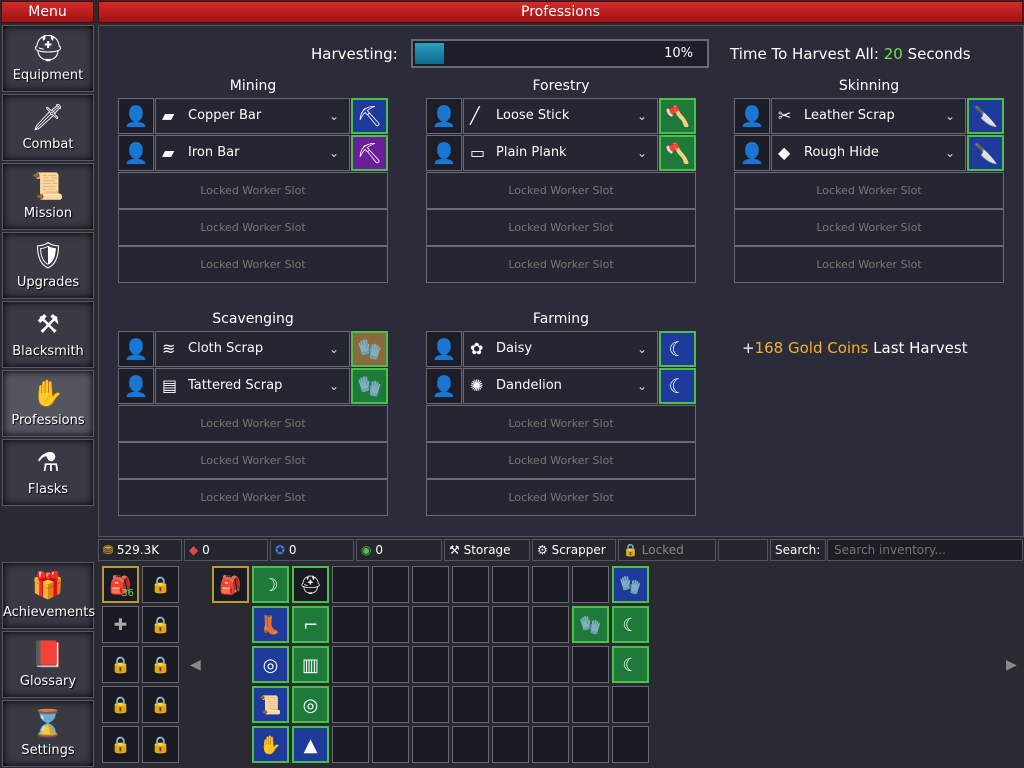 This screenshot has height=768, width=1024. Describe the element at coordinates (868, 116) in the screenshot. I see `resource-select: ✂ Leather Scrap ⌄` at that location.